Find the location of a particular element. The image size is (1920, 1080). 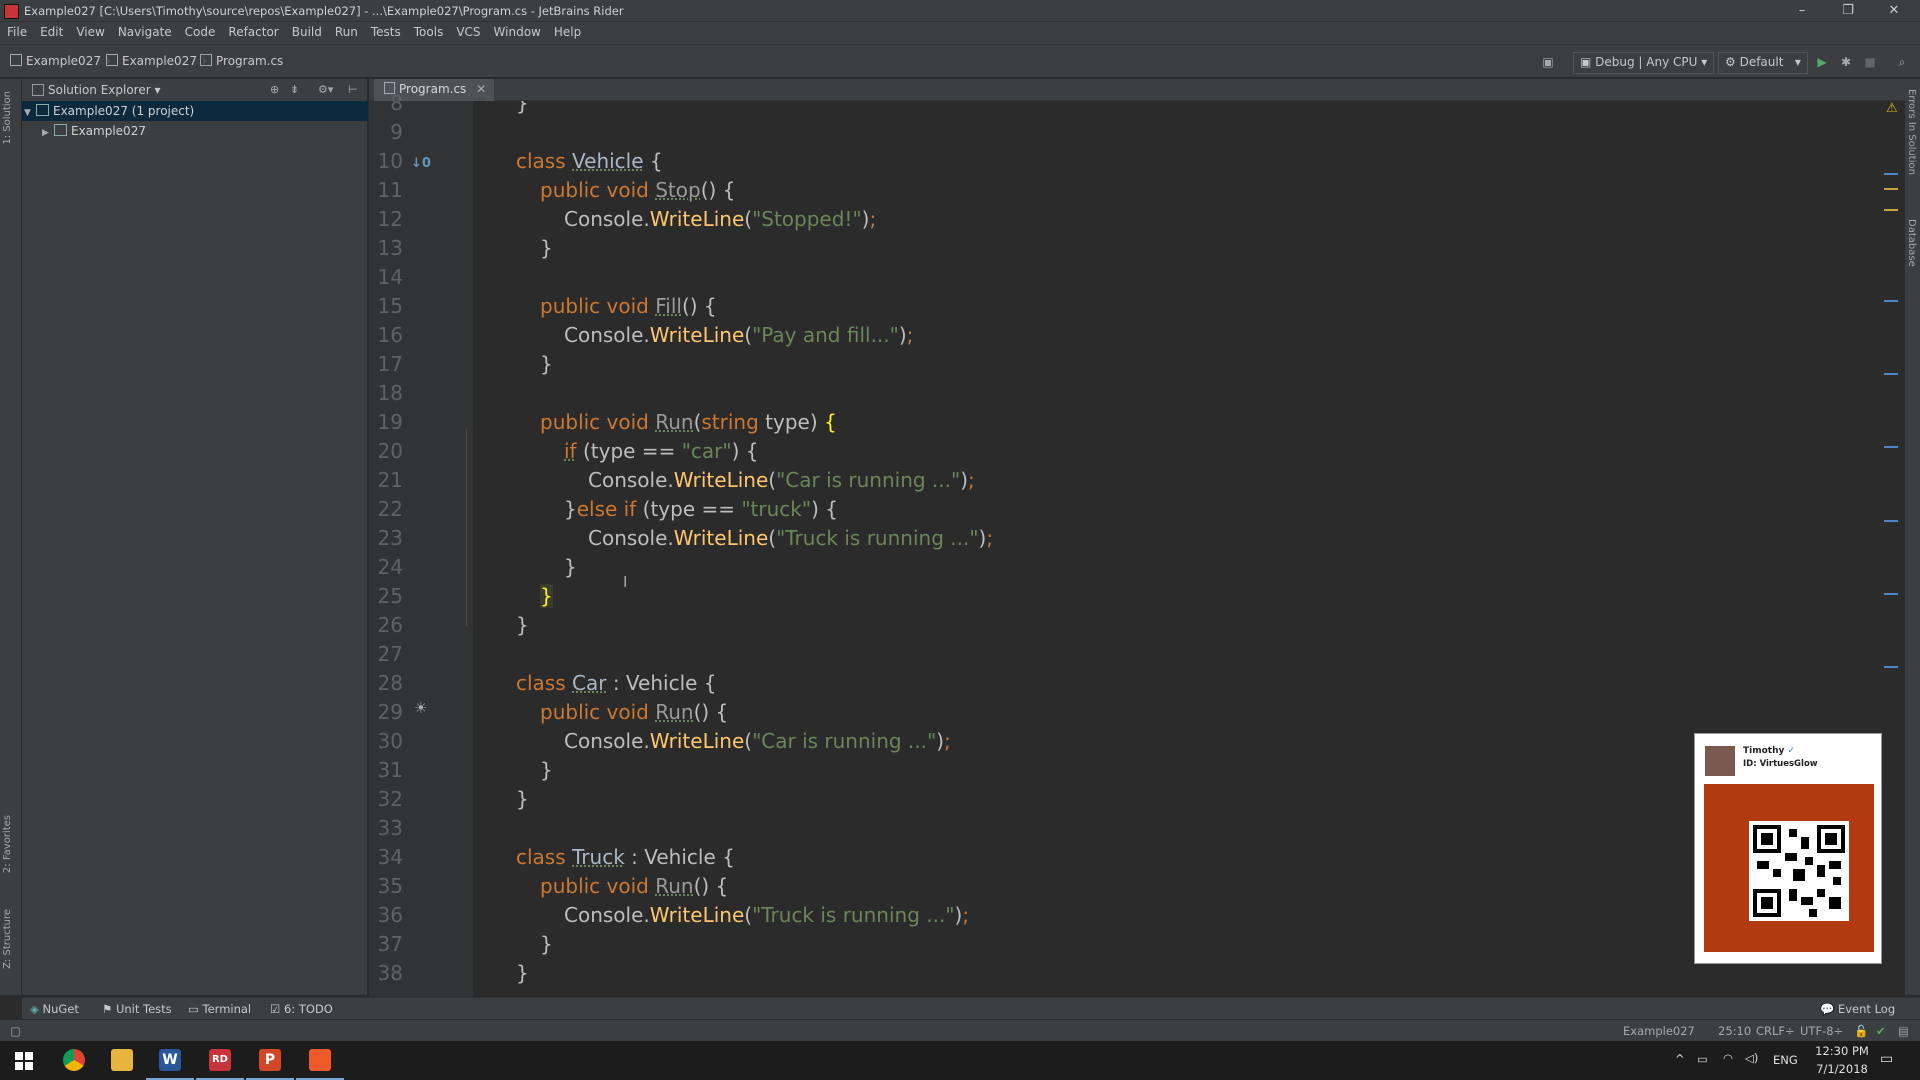

wifi-icon: ◠ is located at coordinates (1728, 1058).